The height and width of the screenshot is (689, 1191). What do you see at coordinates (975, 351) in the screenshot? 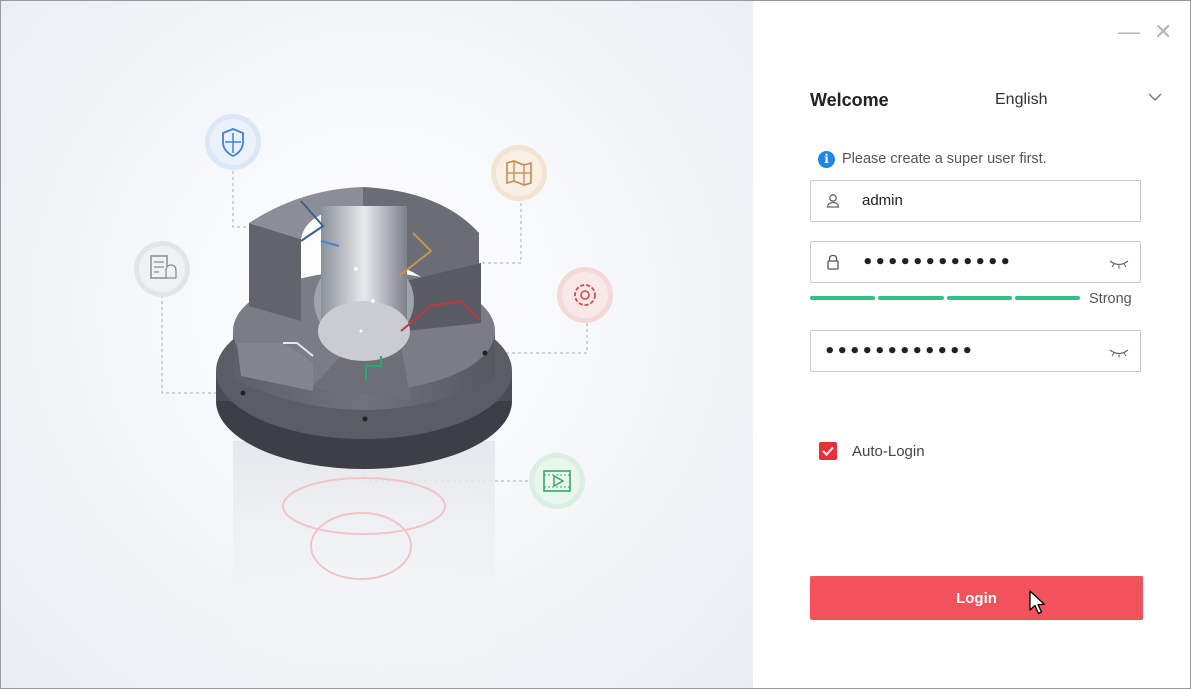
I see `confirm-password-field: ••••••••••••` at bounding box center [975, 351].